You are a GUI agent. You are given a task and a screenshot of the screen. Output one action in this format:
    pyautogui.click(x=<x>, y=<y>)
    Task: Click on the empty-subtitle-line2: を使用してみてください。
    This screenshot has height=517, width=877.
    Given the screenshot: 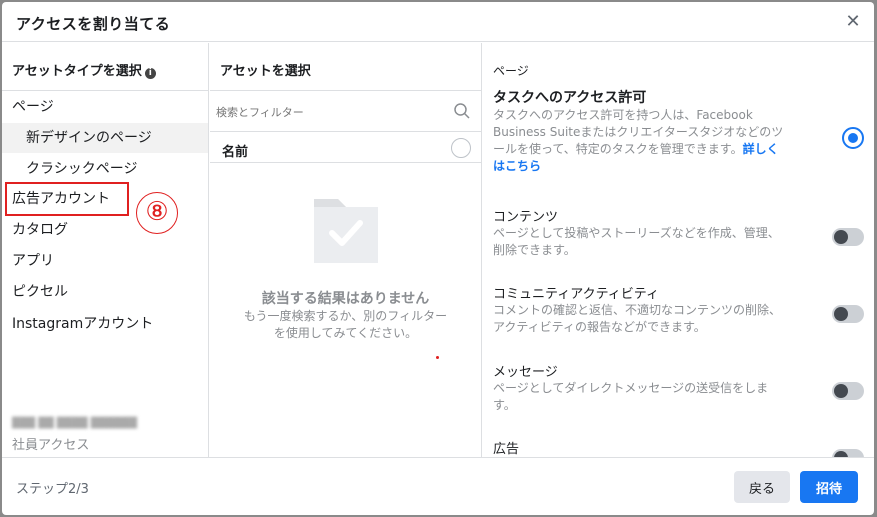 What is the action you would take?
    pyautogui.click(x=345, y=333)
    